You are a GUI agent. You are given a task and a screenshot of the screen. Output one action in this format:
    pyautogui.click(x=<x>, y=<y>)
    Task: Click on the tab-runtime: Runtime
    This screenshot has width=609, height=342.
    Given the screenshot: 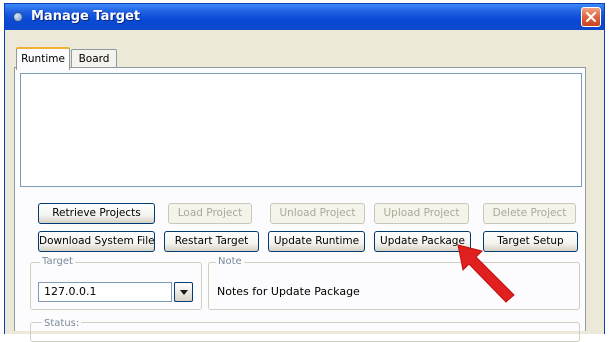 What is the action you would take?
    pyautogui.click(x=43, y=58)
    